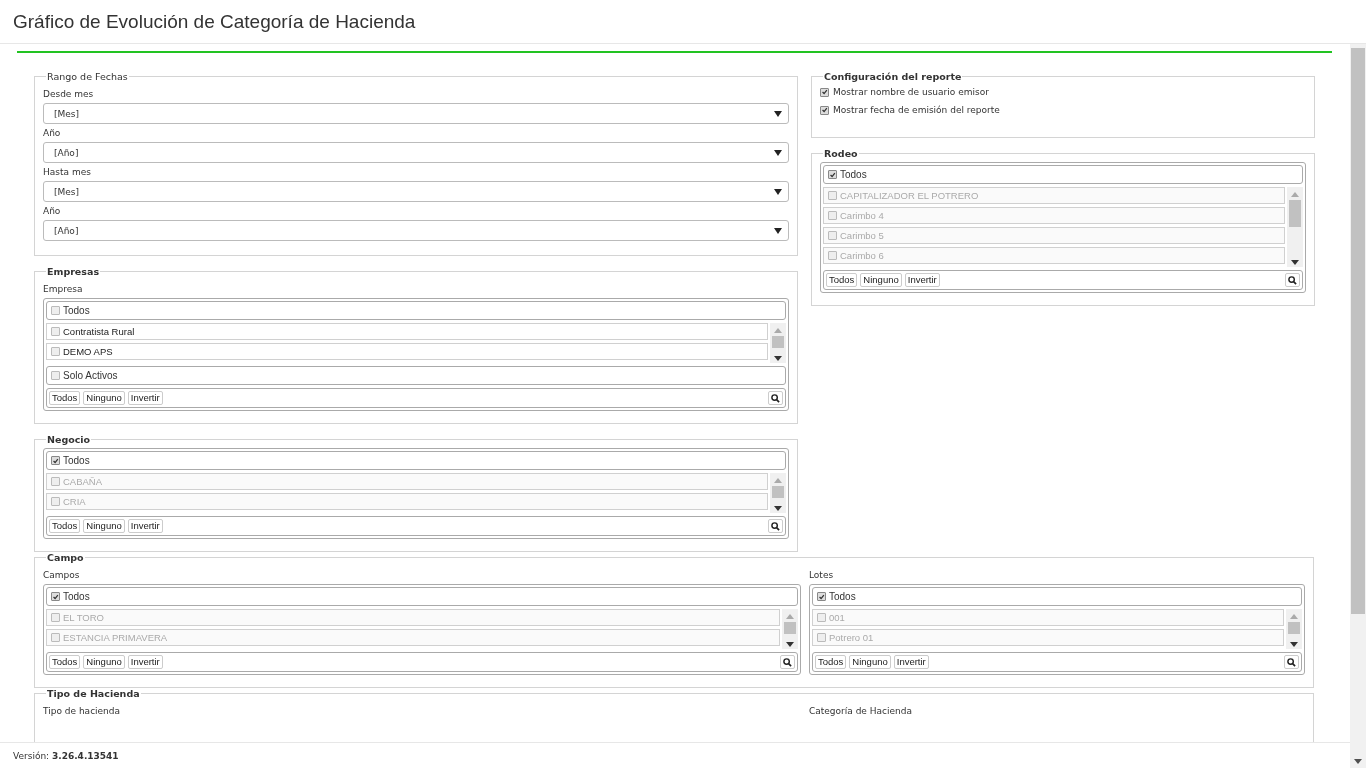 The height and width of the screenshot is (768, 1366). Describe the element at coordinates (214, 21) in the screenshot. I see `page-title: Gráfico de Evolución de Categoría de Hacienda` at that location.